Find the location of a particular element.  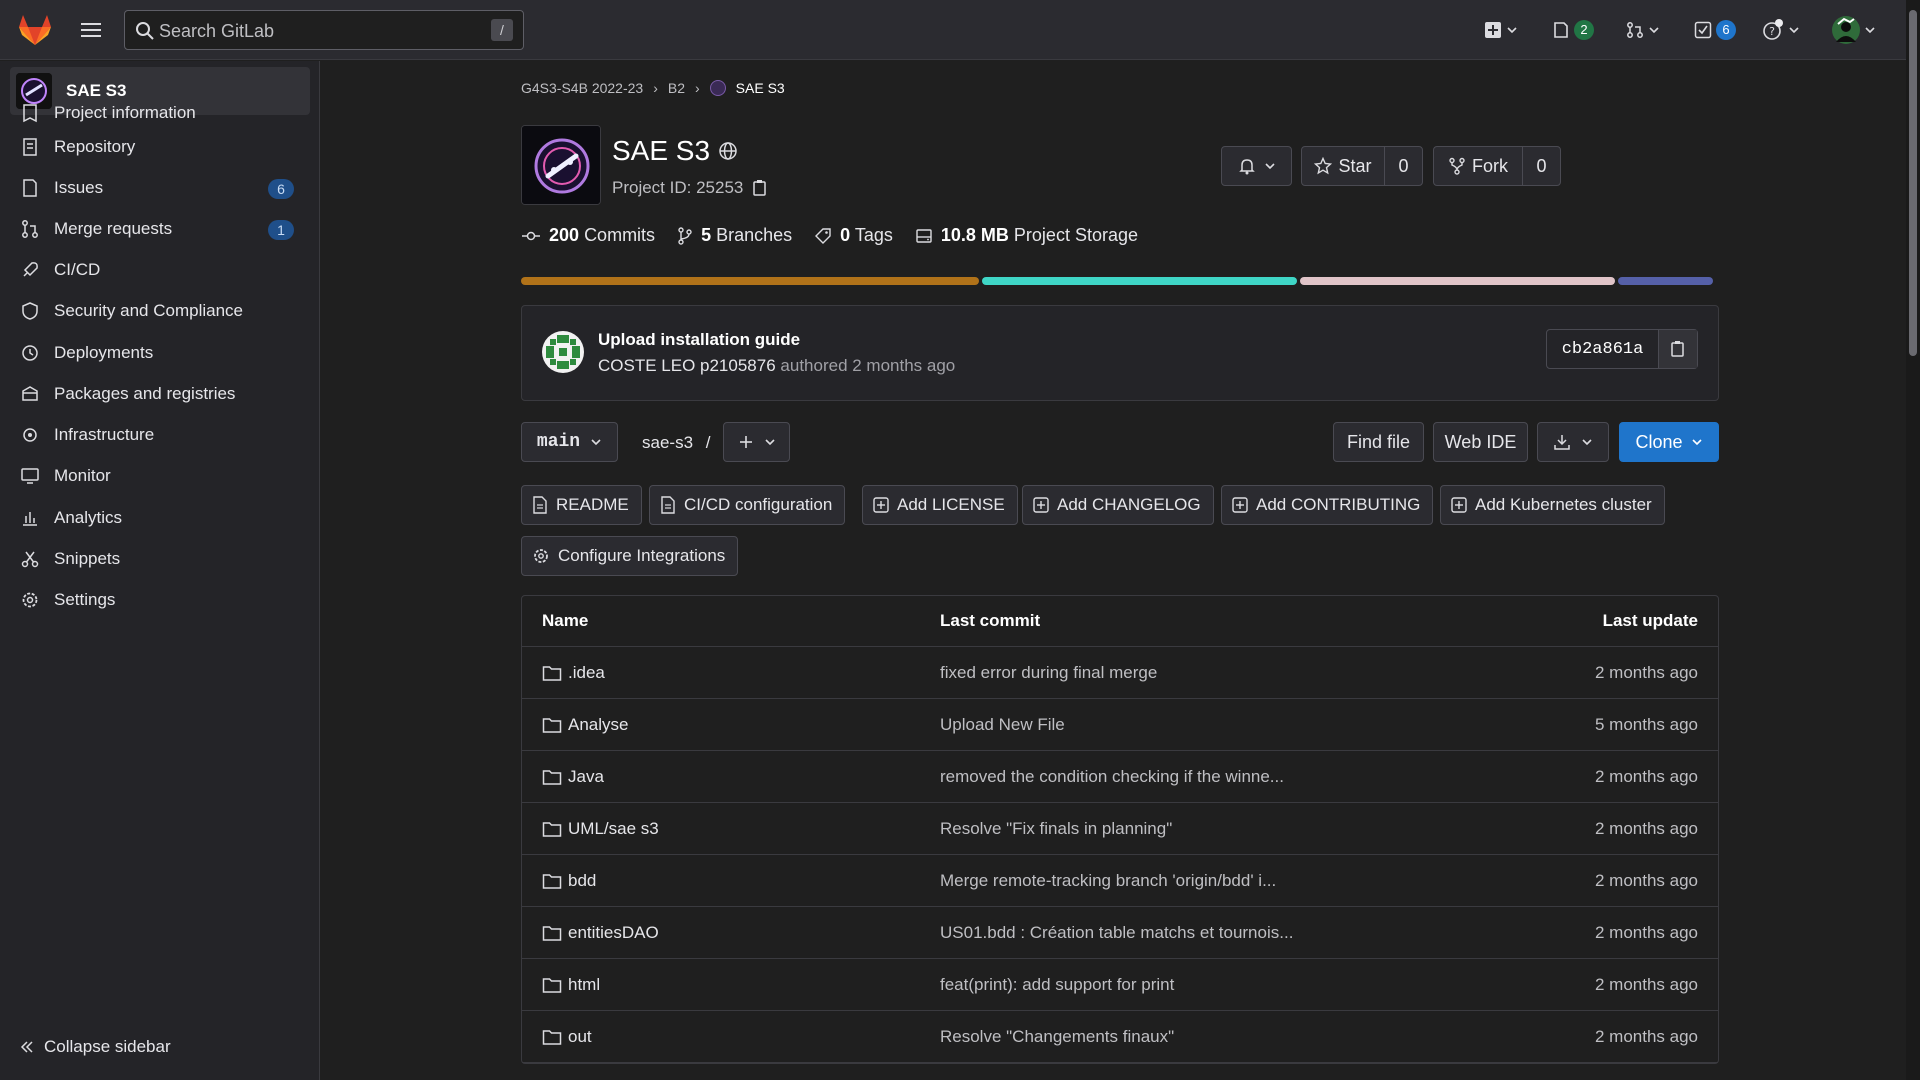

page-scrollbar is located at coordinates (1913, 540).